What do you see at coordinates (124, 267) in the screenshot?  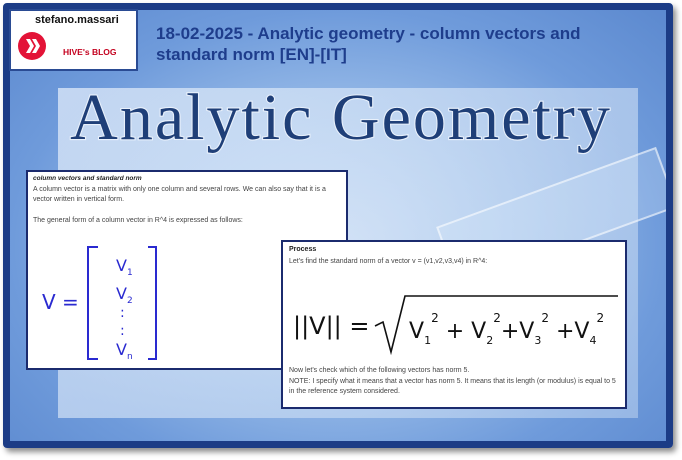 I see `entry-v1: V1` at bounding box center [124, 267].